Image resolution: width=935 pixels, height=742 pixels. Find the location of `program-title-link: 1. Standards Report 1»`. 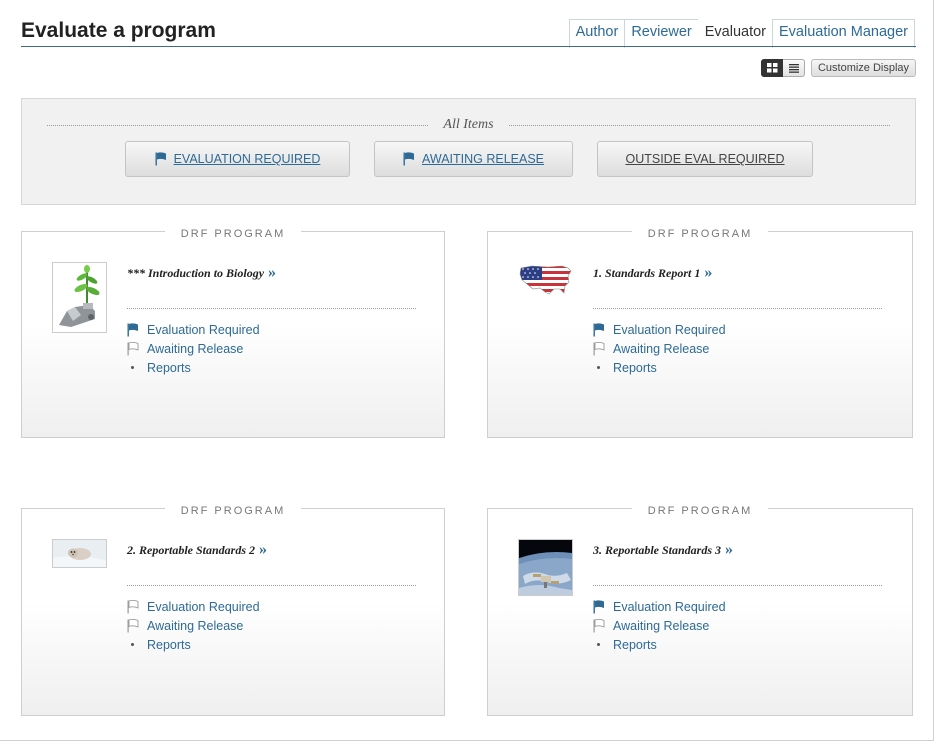

program-title-link: 1. Standards Report 1» is located at coordinates (652, 273).